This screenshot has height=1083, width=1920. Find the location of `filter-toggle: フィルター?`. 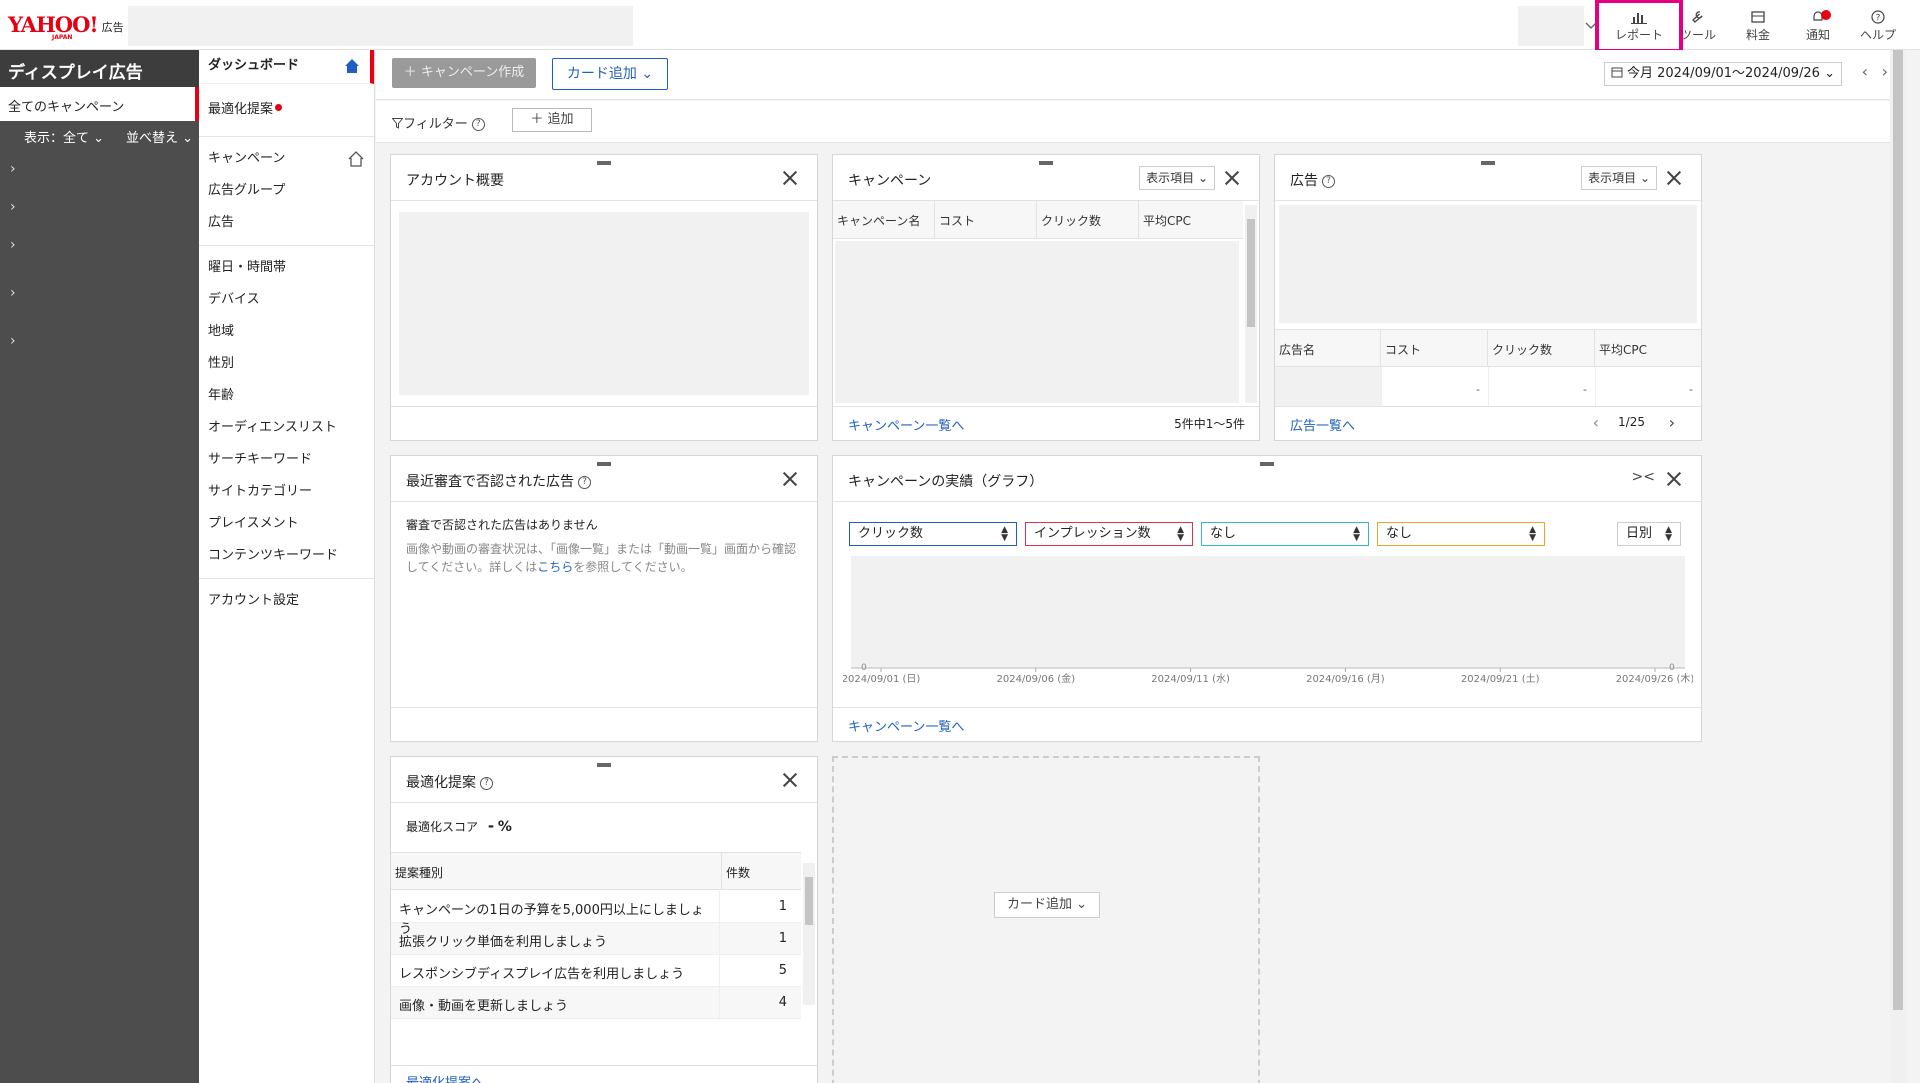

filter-toggle: フィルター? is located at coordinates (438, 122).